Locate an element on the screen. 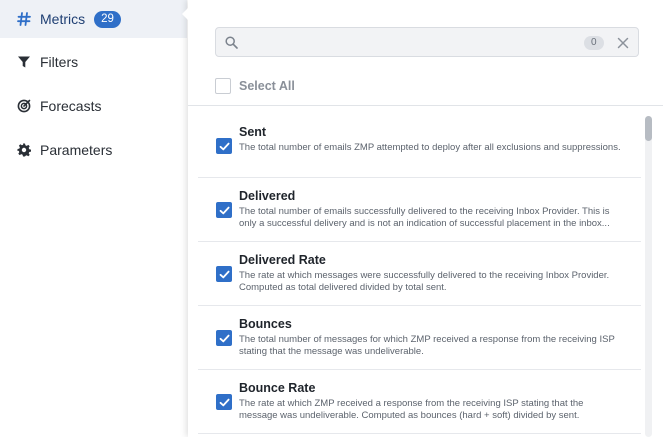 The image size is (663, 437). sidebar-item-parameters: Parameters is located at coordinates (93, 150).